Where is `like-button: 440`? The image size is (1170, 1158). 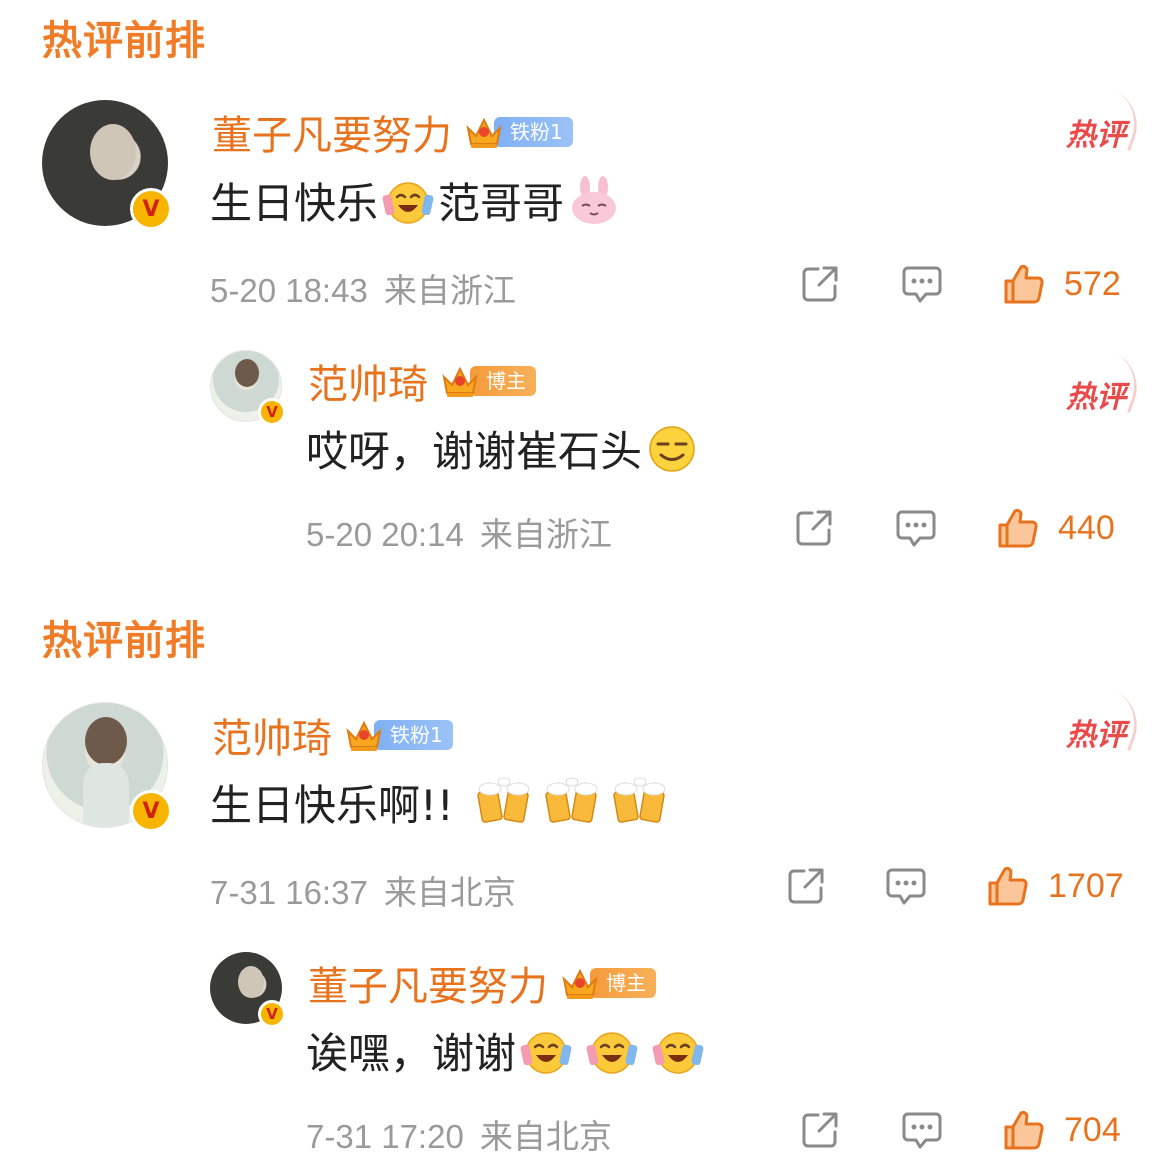
like-button: 440 is located at coordinates (1055, 528).